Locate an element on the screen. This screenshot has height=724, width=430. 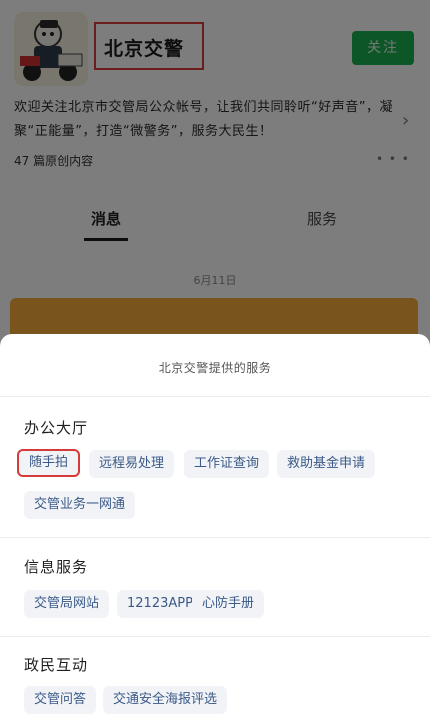
service-item-work-permit-query: 工作证查询 is located at coordinates (227, 464).